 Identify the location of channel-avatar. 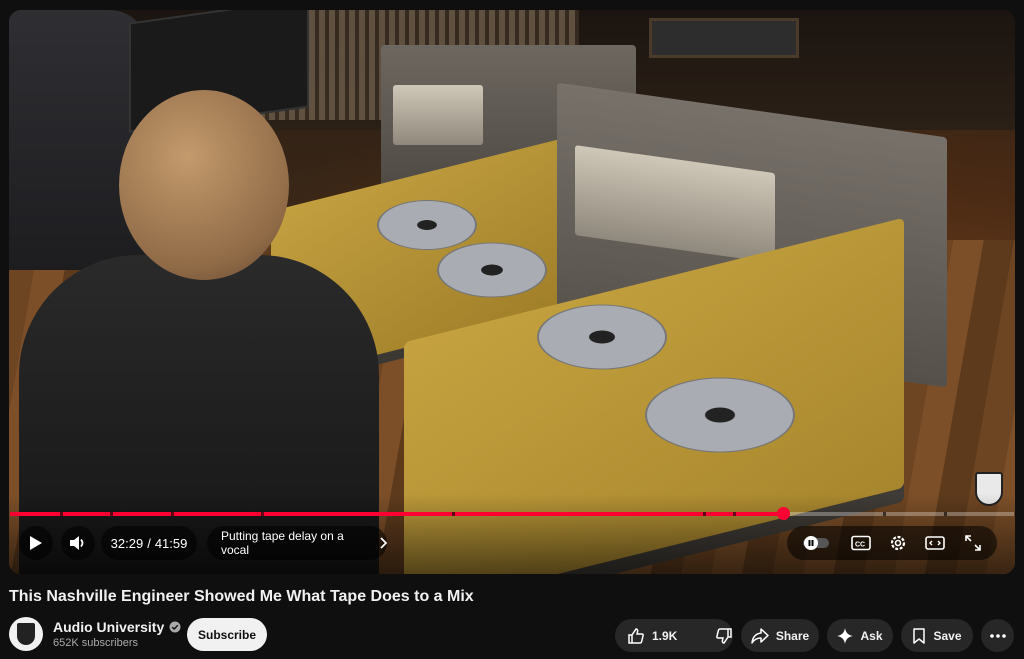
(26, 634).